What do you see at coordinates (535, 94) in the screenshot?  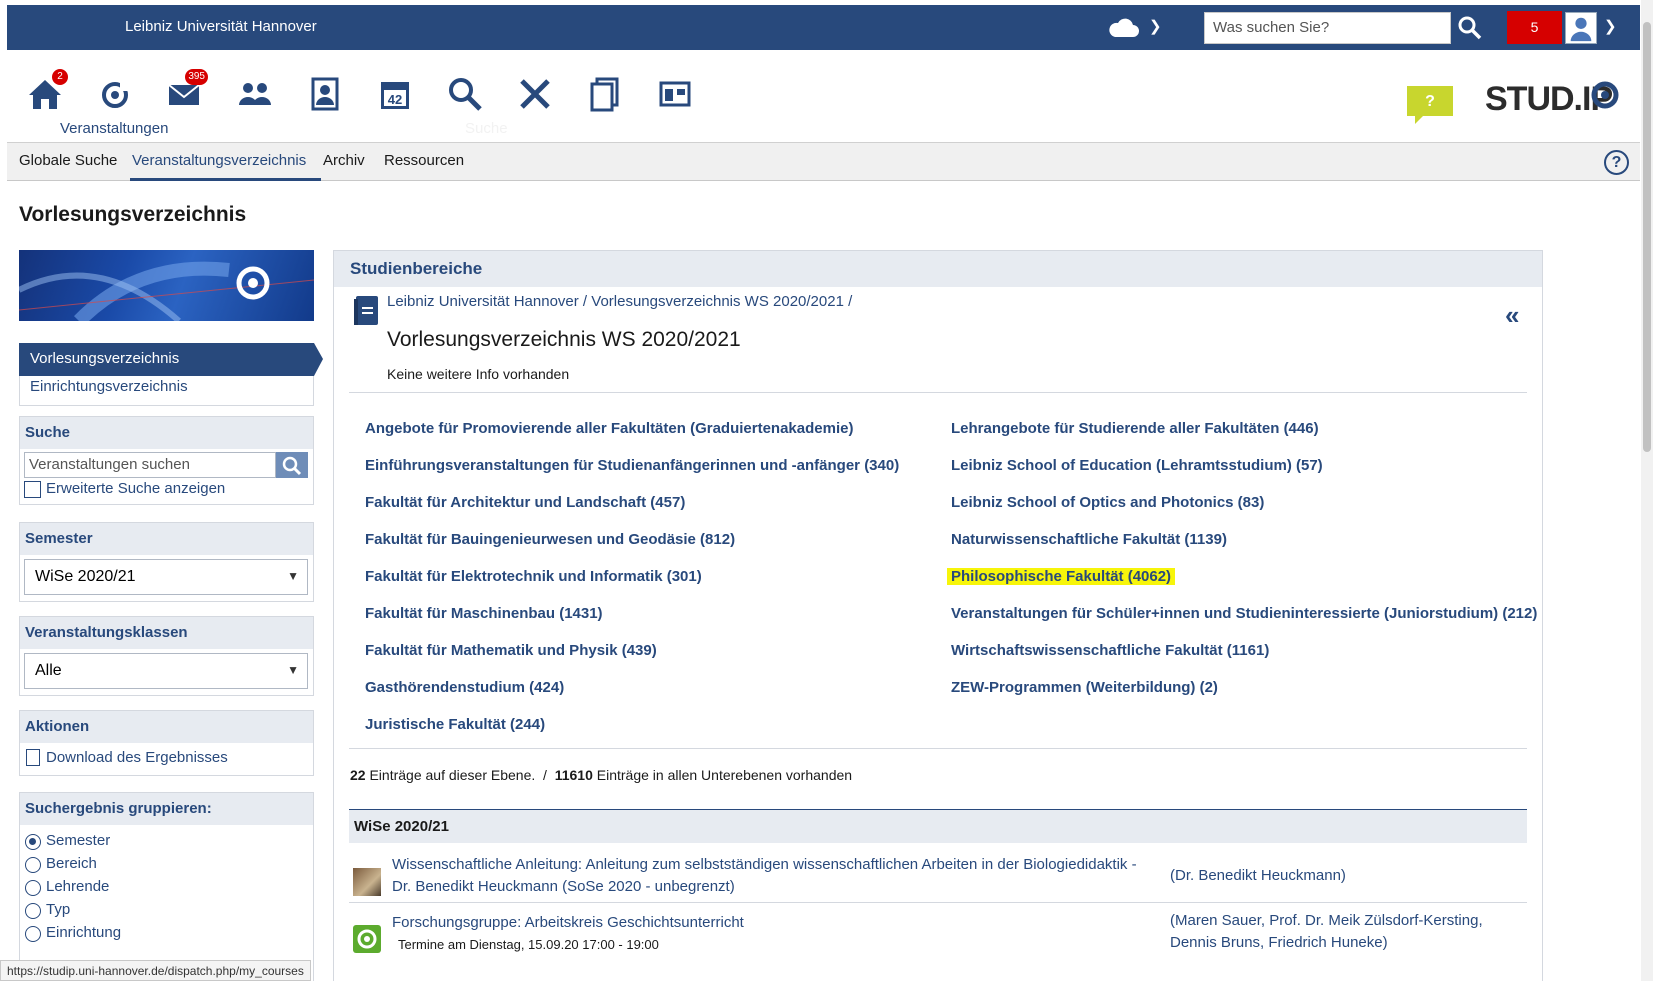 I see `tools-icon` at bounding box center [535, 94].